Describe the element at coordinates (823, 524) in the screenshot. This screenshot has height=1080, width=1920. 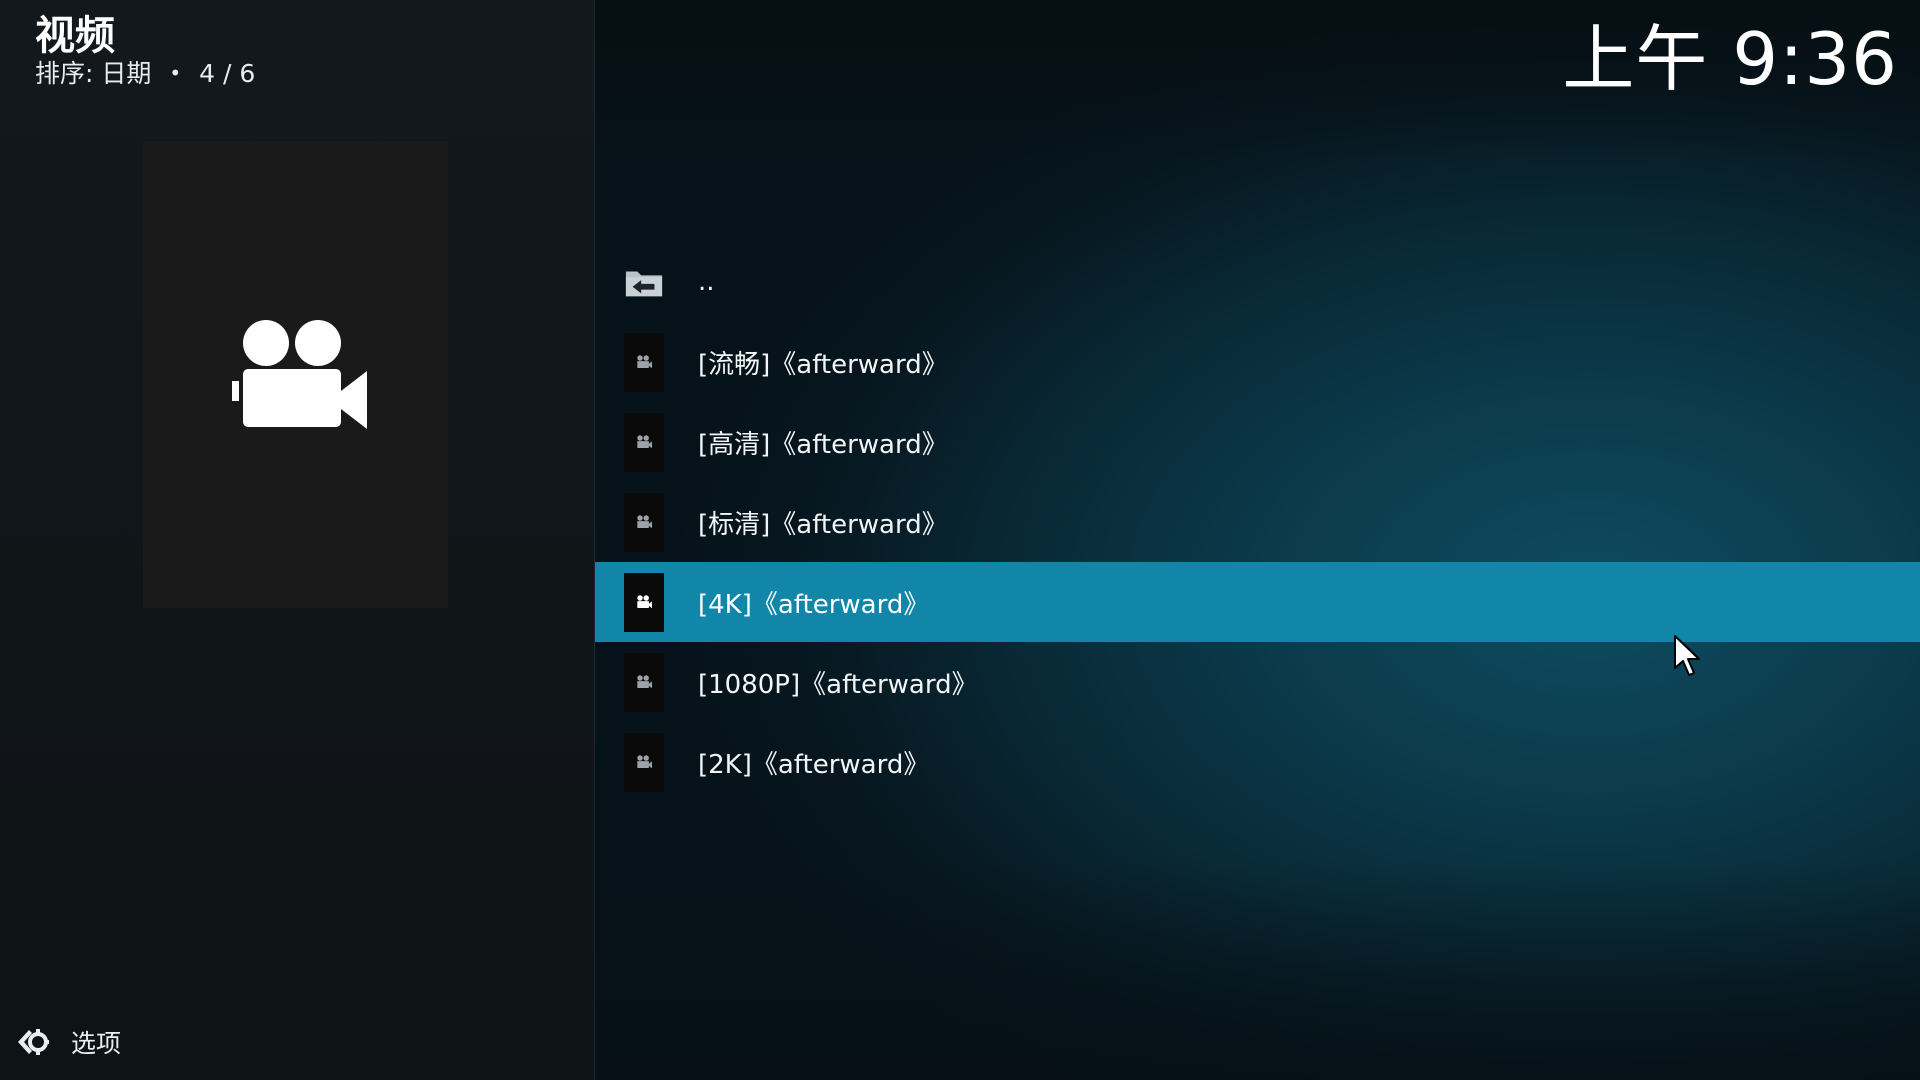
I see `list-item-label: [标清]《afterward》` at that location.